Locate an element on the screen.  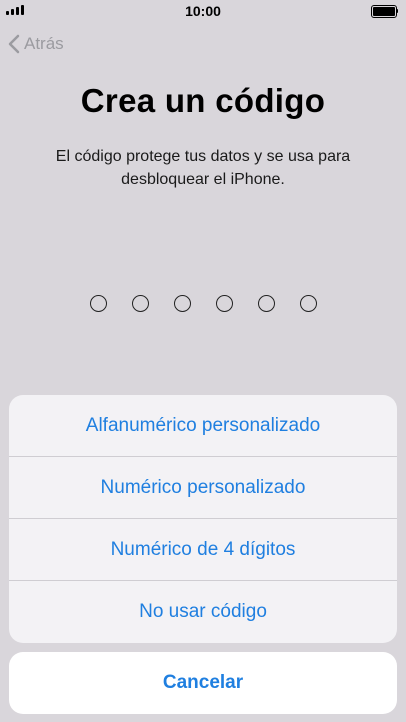
battery-icon is located at coordinates (384, 11).